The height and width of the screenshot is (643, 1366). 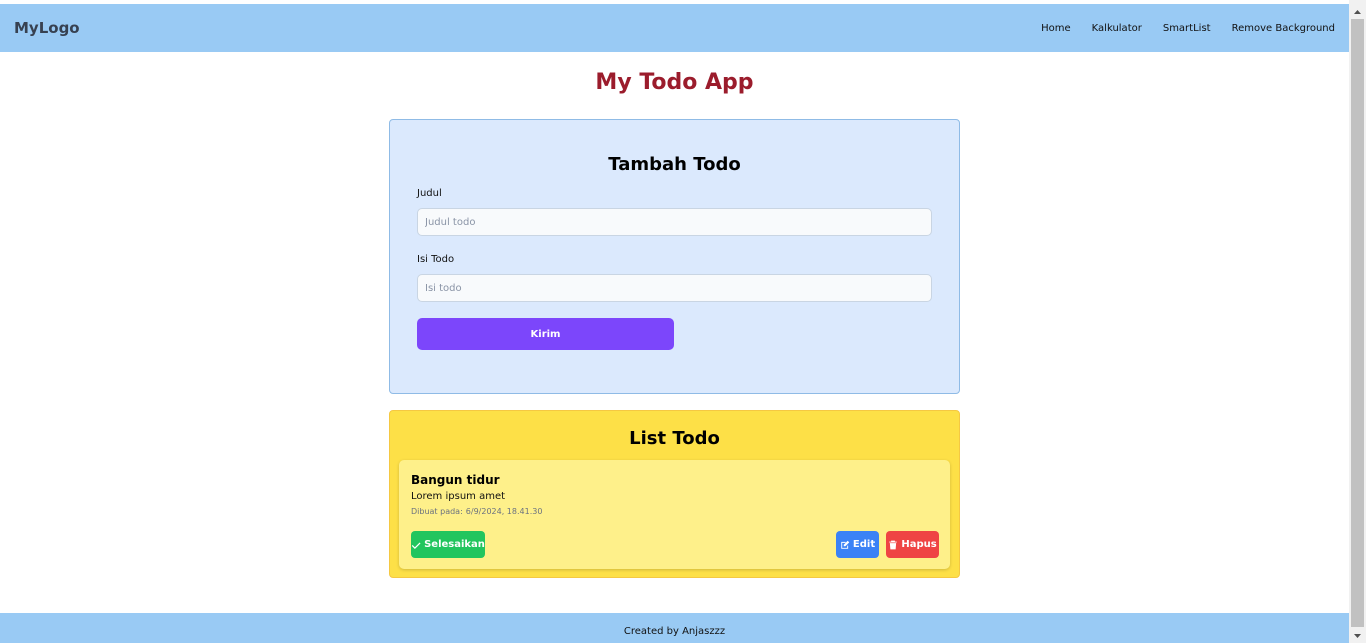 What do you see at coordinates (1357, 11) in the screenshot?
I see `scroll-up-arrow-icon` at bounding box center [1357, 11].